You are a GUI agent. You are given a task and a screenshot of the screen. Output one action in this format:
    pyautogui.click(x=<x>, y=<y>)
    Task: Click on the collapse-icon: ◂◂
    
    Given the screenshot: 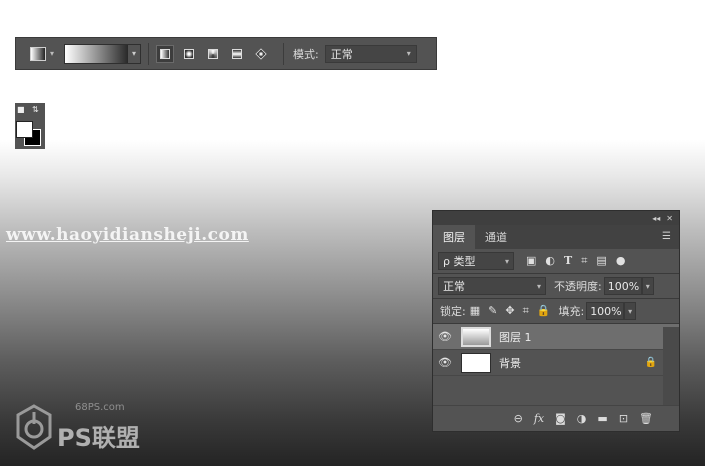 What is the action you would take?
    pyautogui.click(x=656, y=218)
    